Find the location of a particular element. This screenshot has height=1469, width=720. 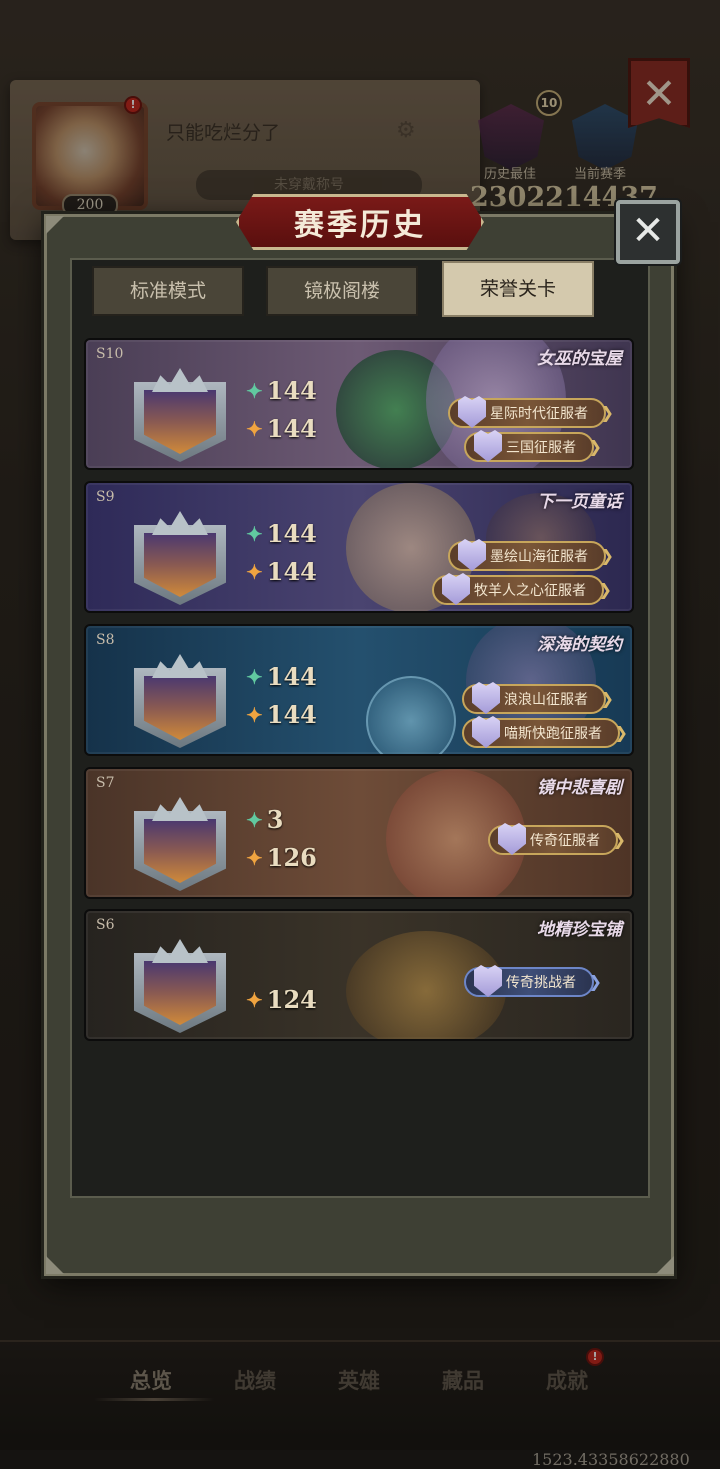

achievement-badge: 牧羊人之心征服者 ❯ is located at coordinates (522, 589).